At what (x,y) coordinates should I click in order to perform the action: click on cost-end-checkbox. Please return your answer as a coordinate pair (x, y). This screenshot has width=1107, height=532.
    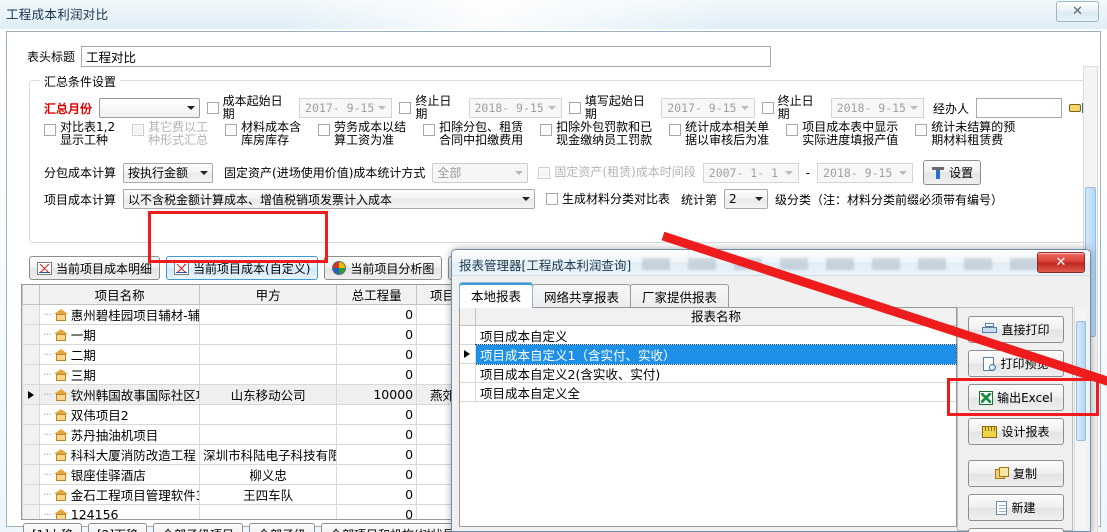
    Looking at the image, I should click on (405, 108).